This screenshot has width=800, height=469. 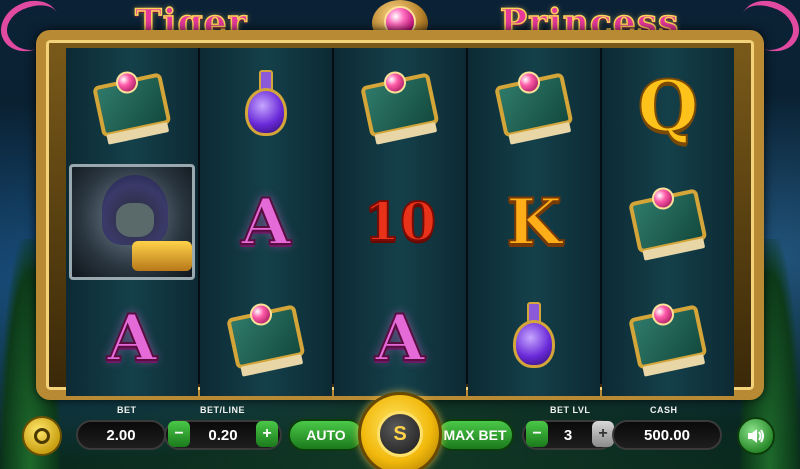 I want to click on betline-plus-button: +, so click(x=267, y=434).